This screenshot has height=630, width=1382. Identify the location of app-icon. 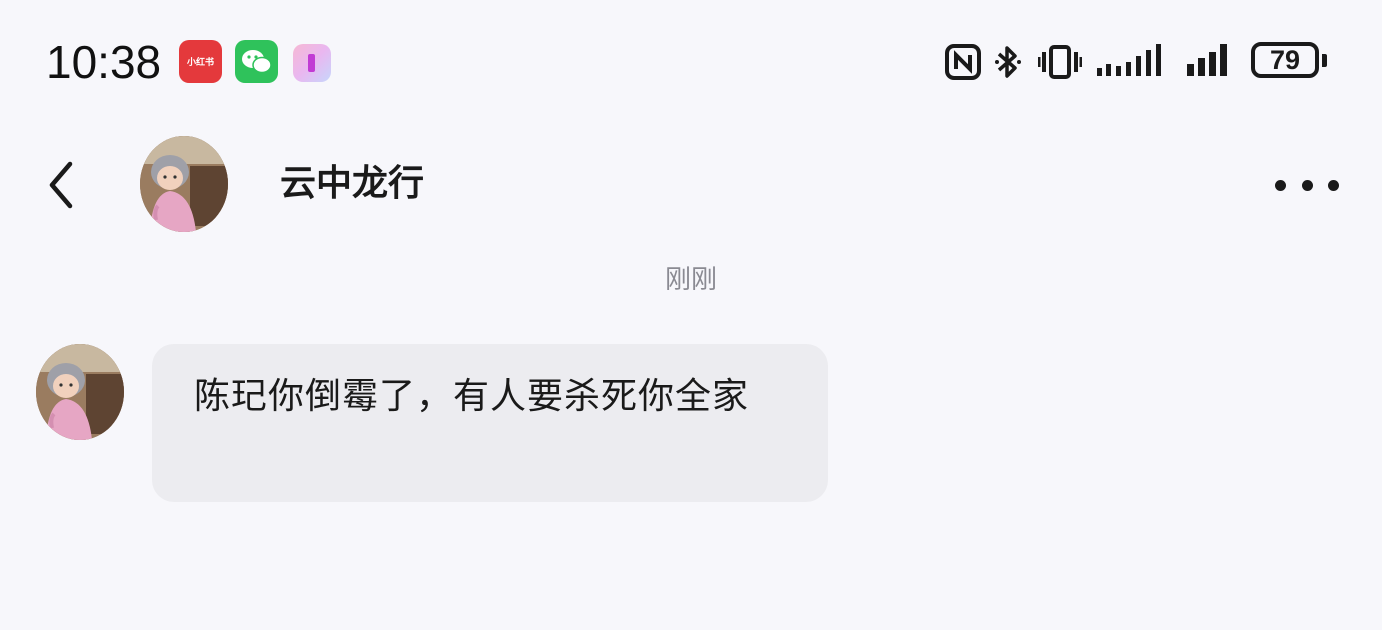
(312, 63).